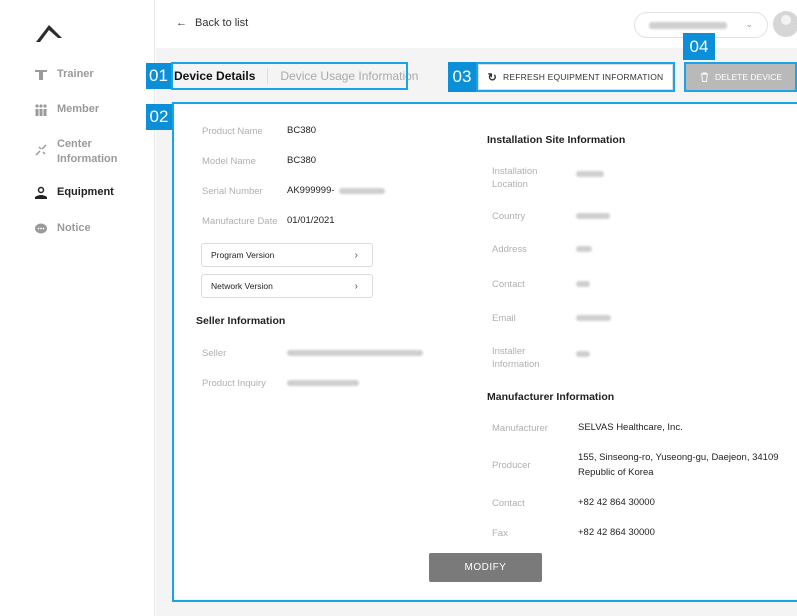 The width and height of the screenshot is (797, 616). What do you see at coordinates (85, 192) in the screenshot?
I see `sidebar-item-label: Equipment` at bounding box center [85, 192].